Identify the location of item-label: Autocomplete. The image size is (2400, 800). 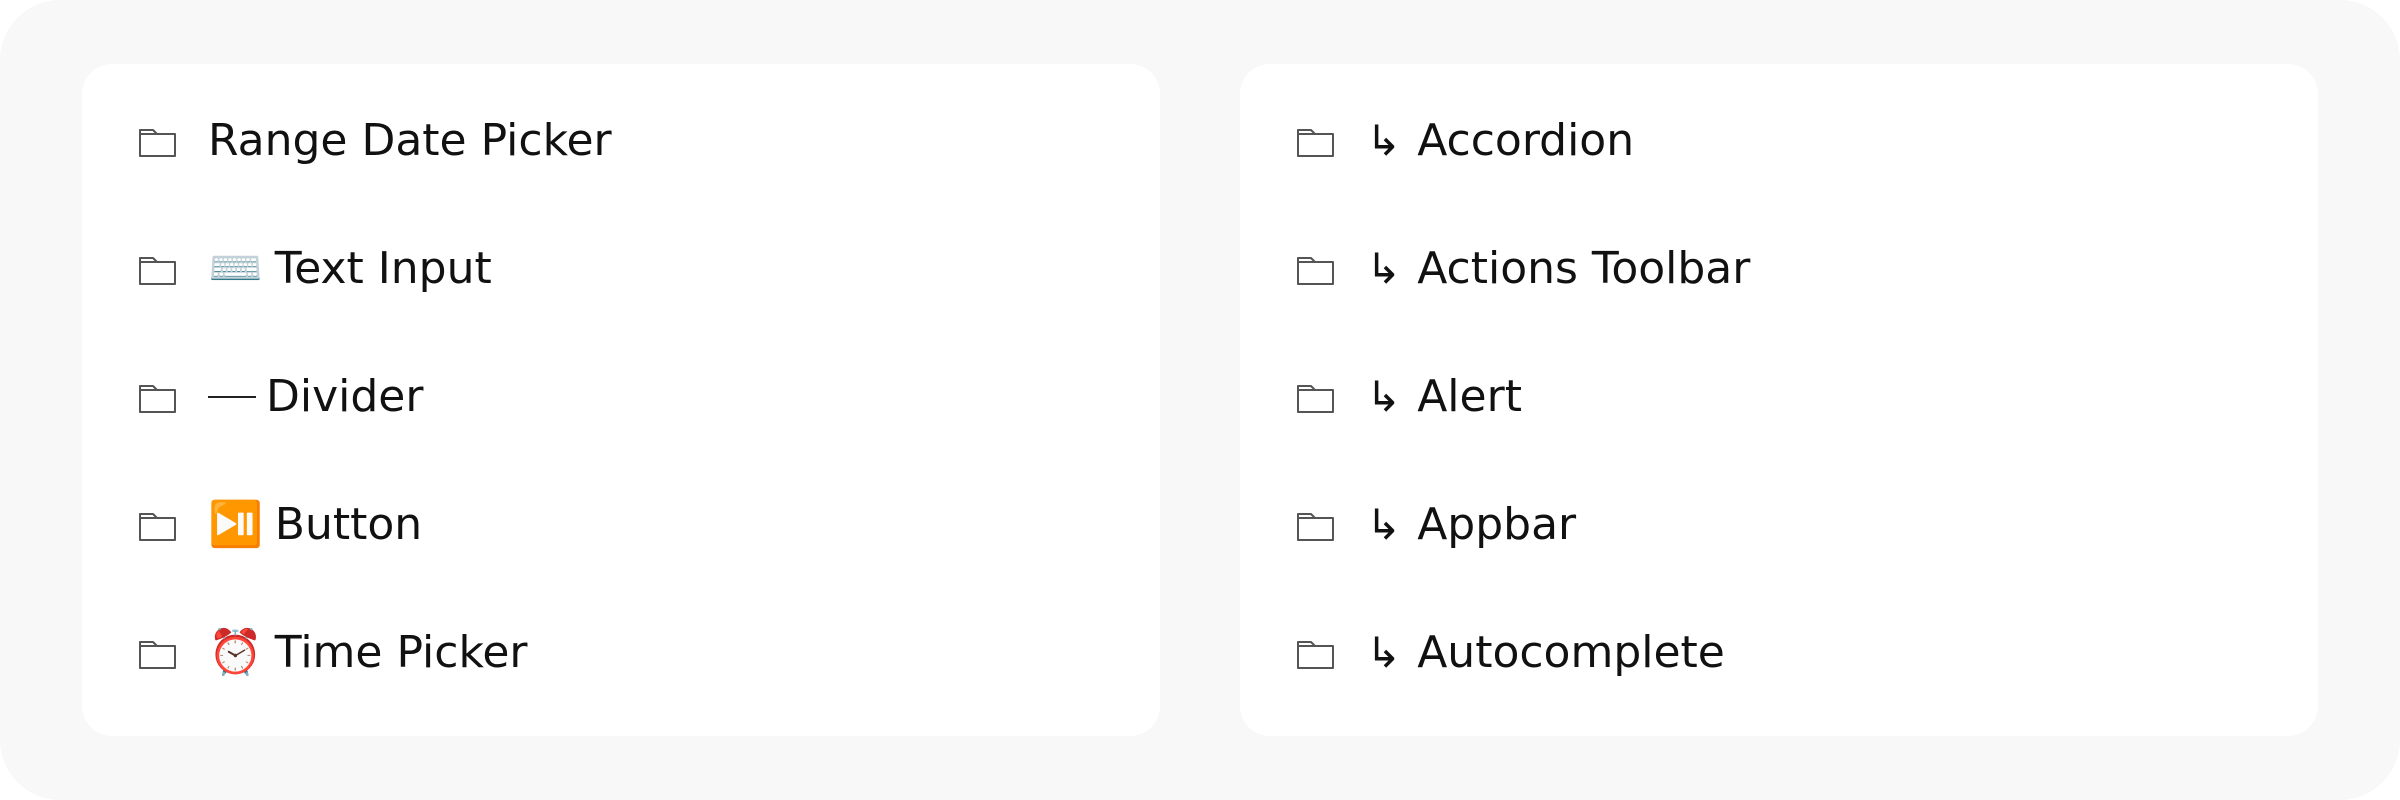
(1571, 652).